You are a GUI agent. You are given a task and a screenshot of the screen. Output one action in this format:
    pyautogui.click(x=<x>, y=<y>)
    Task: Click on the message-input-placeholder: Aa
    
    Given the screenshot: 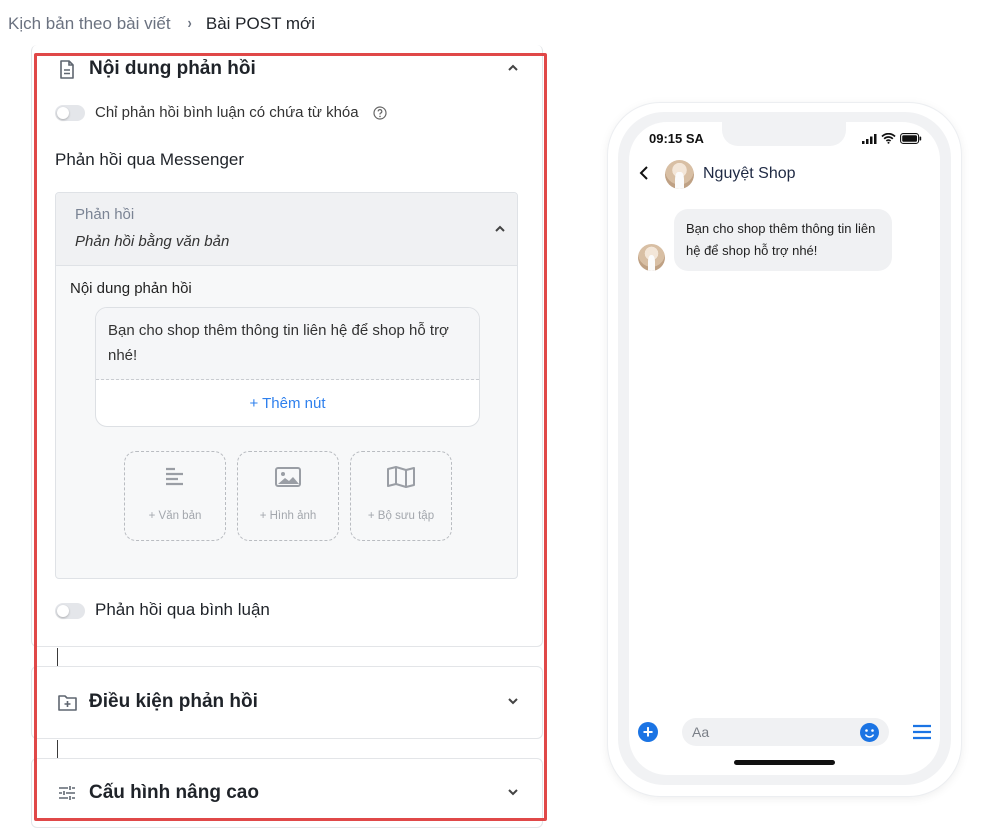 What is the action you would take?
    pyautogui.click(x=701, y=732)
    